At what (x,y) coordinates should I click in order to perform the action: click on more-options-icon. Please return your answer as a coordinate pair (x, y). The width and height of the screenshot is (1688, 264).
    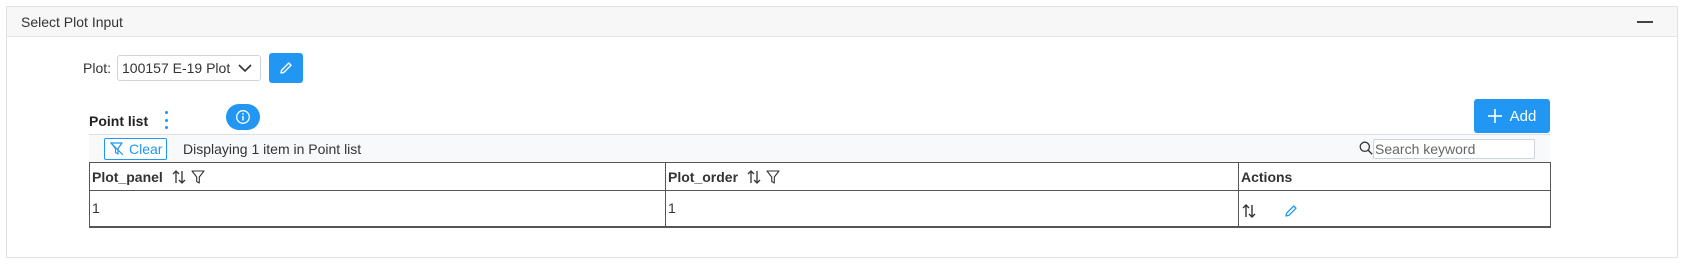
    Looking at the image, I should click on (166, 120).